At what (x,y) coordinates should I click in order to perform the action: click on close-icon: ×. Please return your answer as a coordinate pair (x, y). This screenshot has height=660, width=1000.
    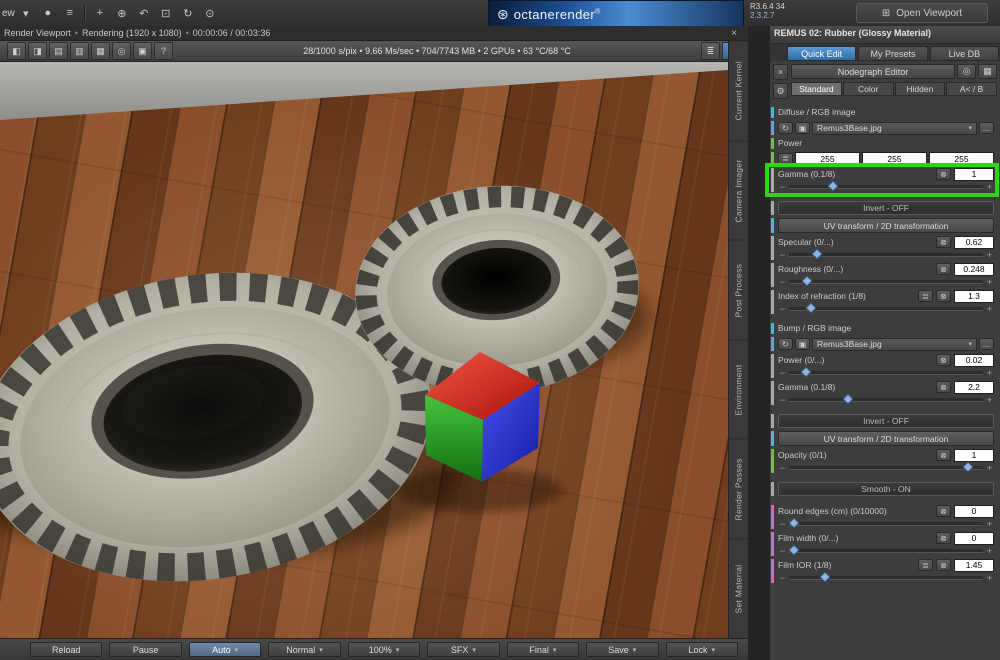
    Looking at the image, I should click on (734, 33).